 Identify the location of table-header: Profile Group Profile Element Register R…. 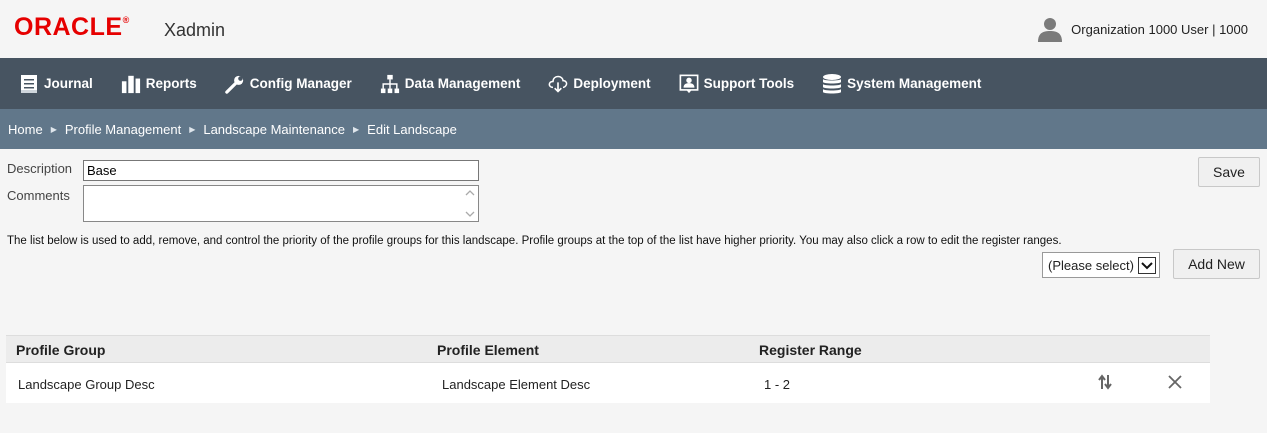
(608, 349).